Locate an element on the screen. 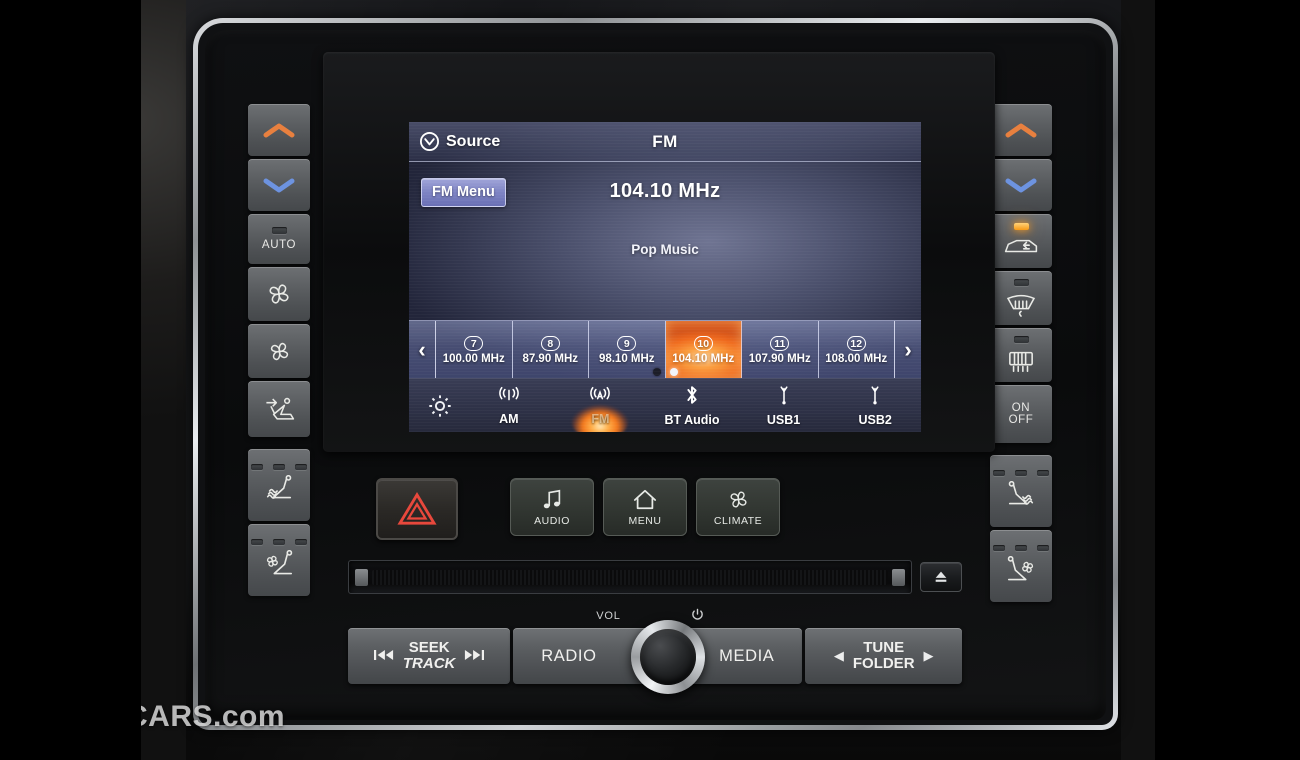  cd-slot is located at coordinates (630, 577).